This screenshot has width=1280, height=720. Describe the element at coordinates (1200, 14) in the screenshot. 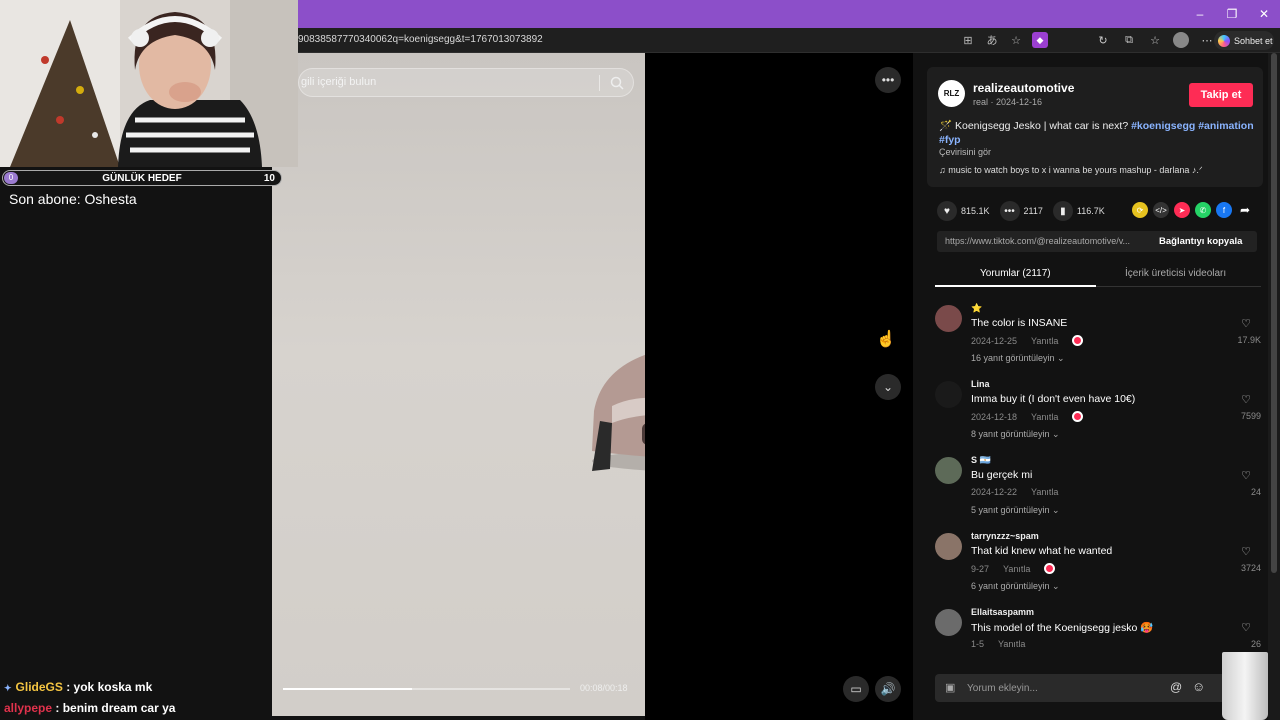

I see `minimize-button: –` at that location.